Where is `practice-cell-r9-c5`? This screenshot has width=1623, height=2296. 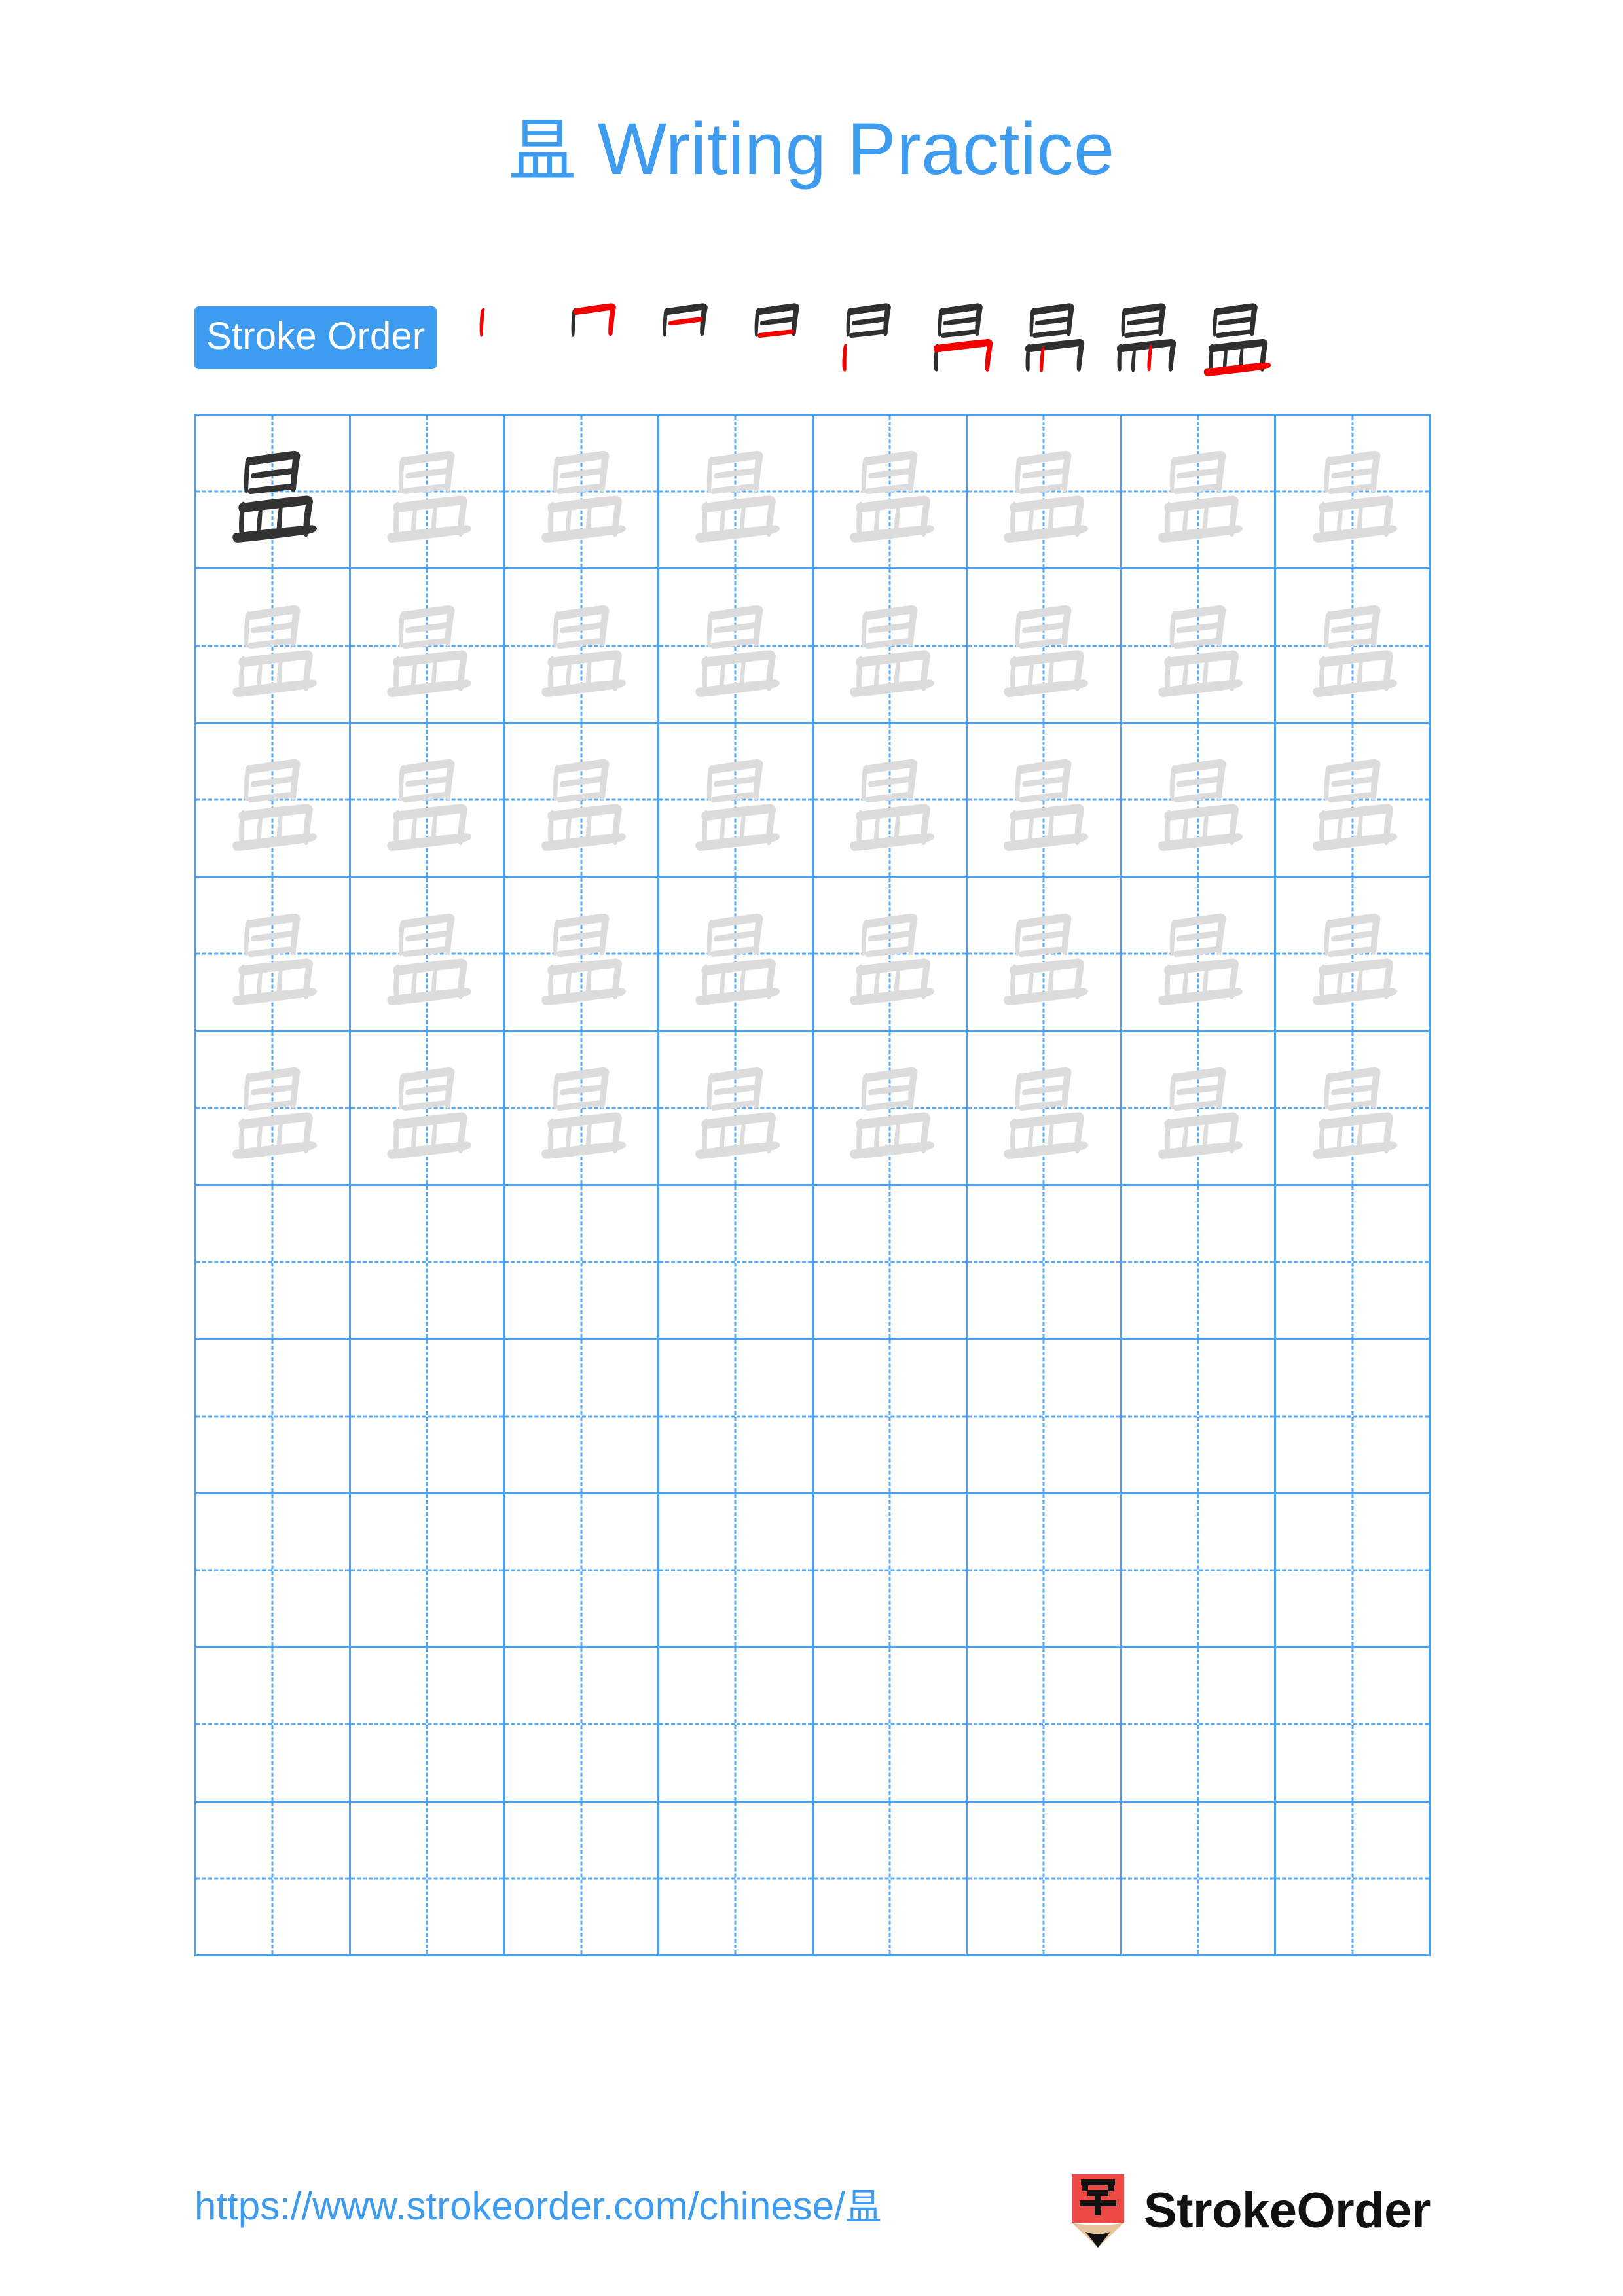
practice-cell-r9-c5 is located at coordinates (890, 1725).